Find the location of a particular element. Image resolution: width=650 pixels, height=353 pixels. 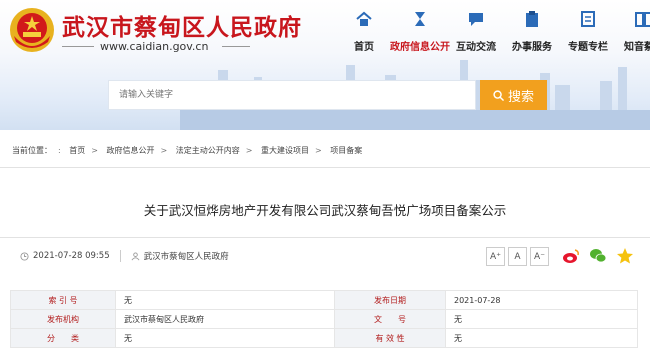

site-url: www.caidian.gov.cn is located at coordinates (154, 46).